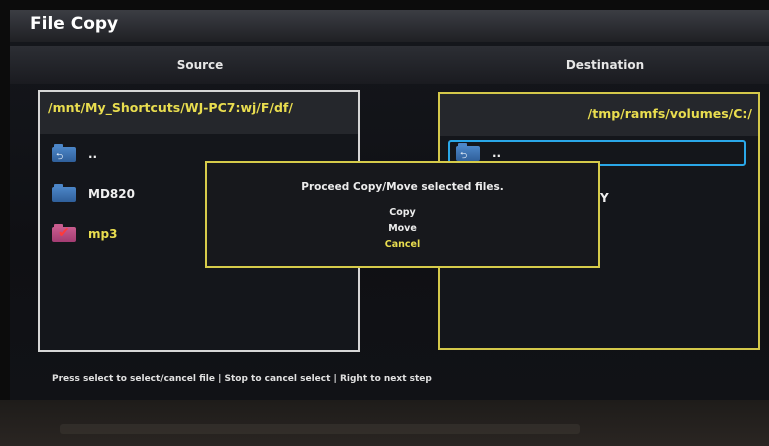 This screenshot has height=446, width=769. What do you see at coordinates (402, 244) in the screenshot?
I see `cancel-option: Cancel` at bounding box center [402, 244].